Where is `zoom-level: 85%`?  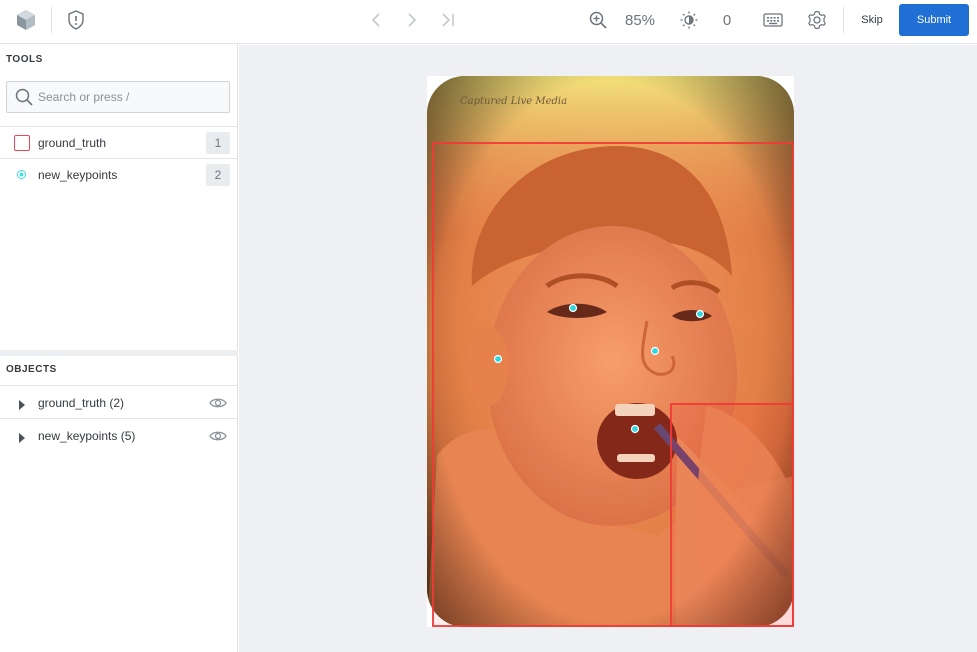 zoom-level: 85% is located at coordinates (640, 20).